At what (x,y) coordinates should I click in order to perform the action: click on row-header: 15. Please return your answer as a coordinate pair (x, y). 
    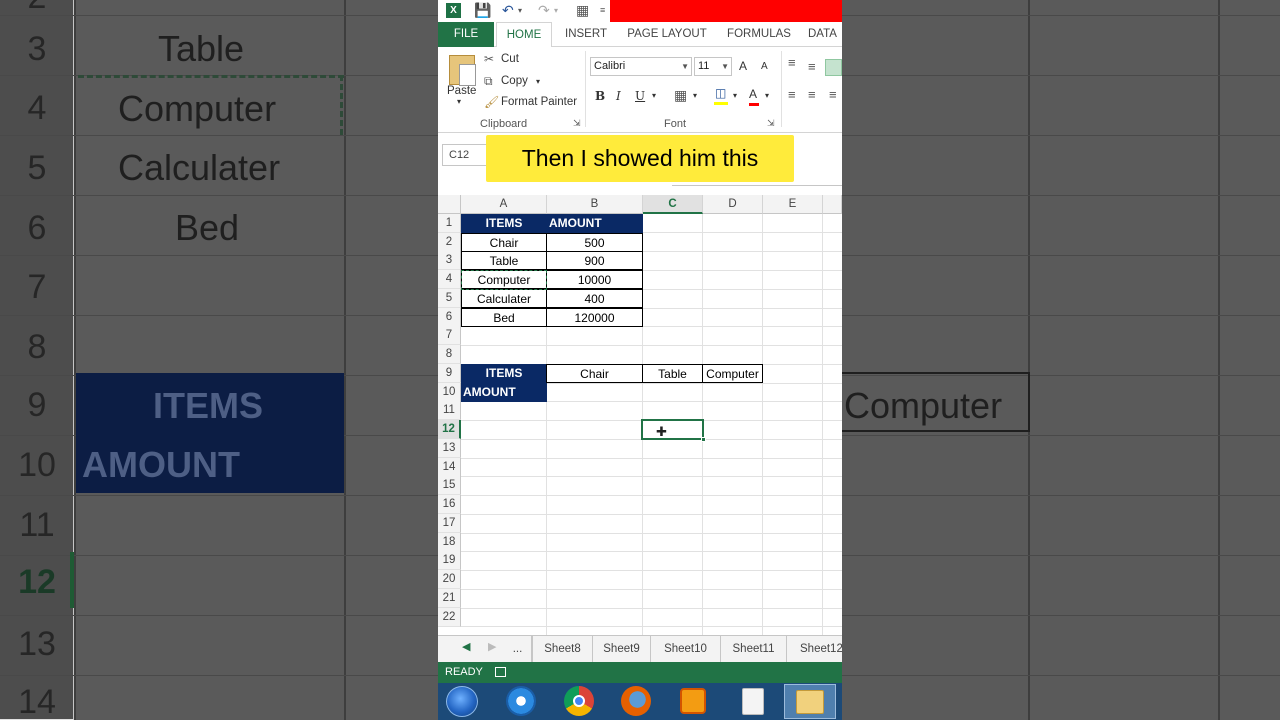
    Looking at the image, I should click on (449, 485).